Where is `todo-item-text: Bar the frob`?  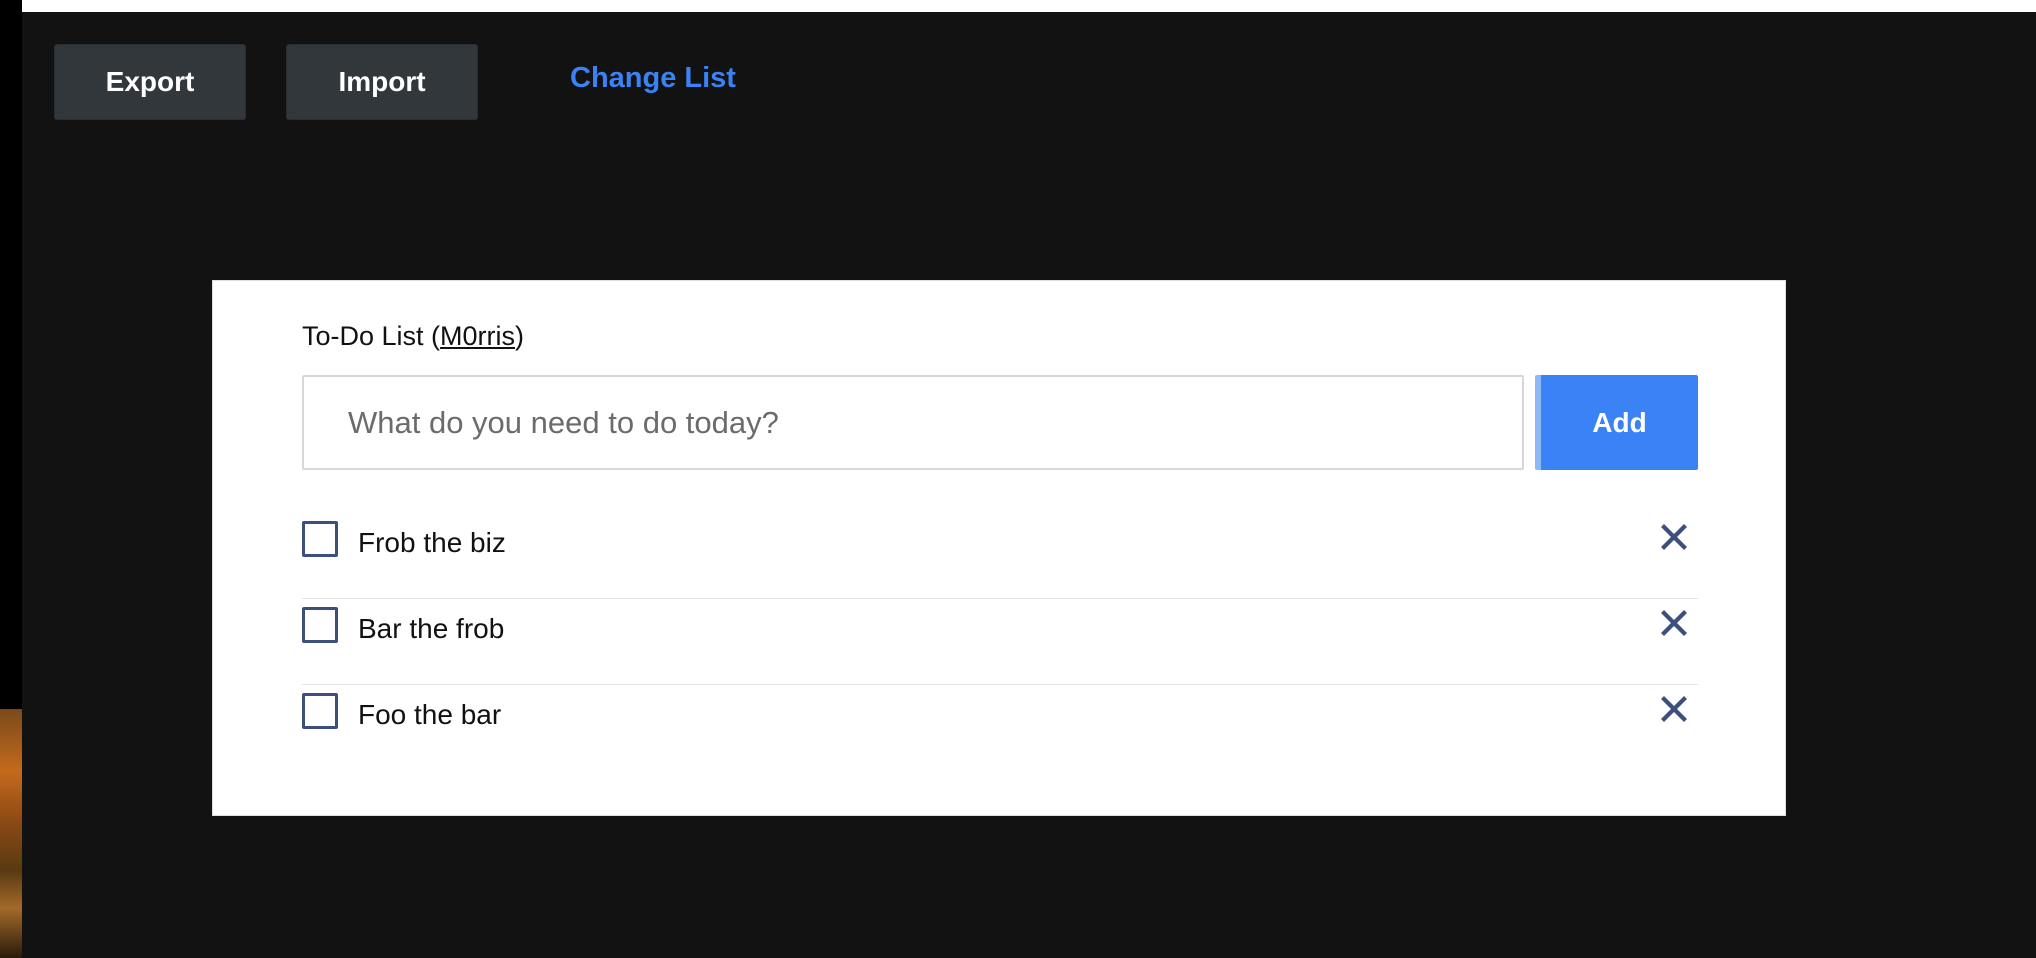 todo-item-text: Bar the frob is located at coordinates (431, 628).